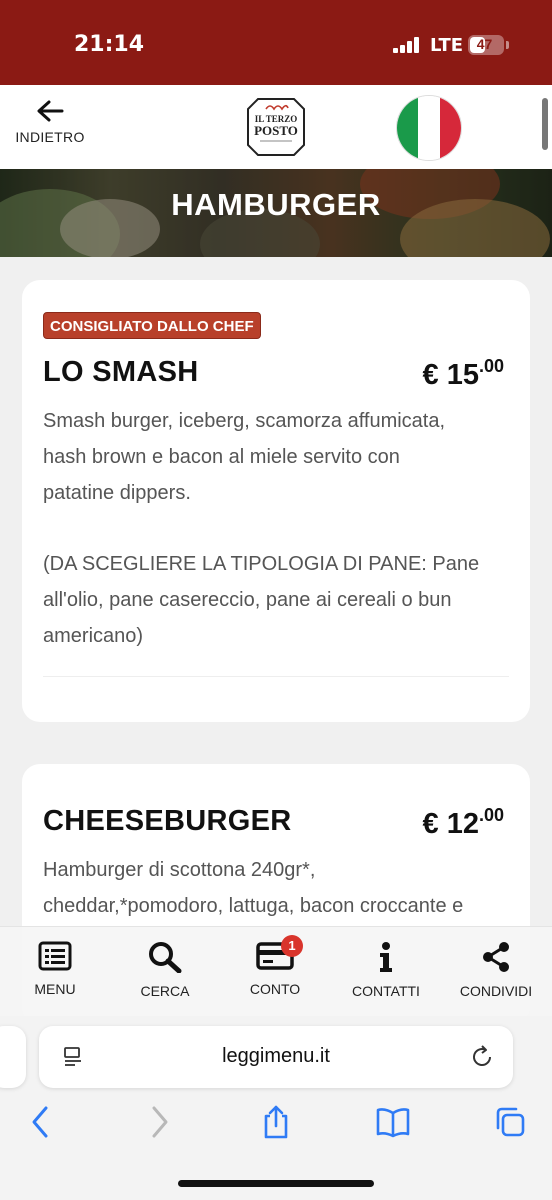  Describe the element at coordinates (276, 204) in the screenshot. I see `category-title: HAMBURGER` at that location.